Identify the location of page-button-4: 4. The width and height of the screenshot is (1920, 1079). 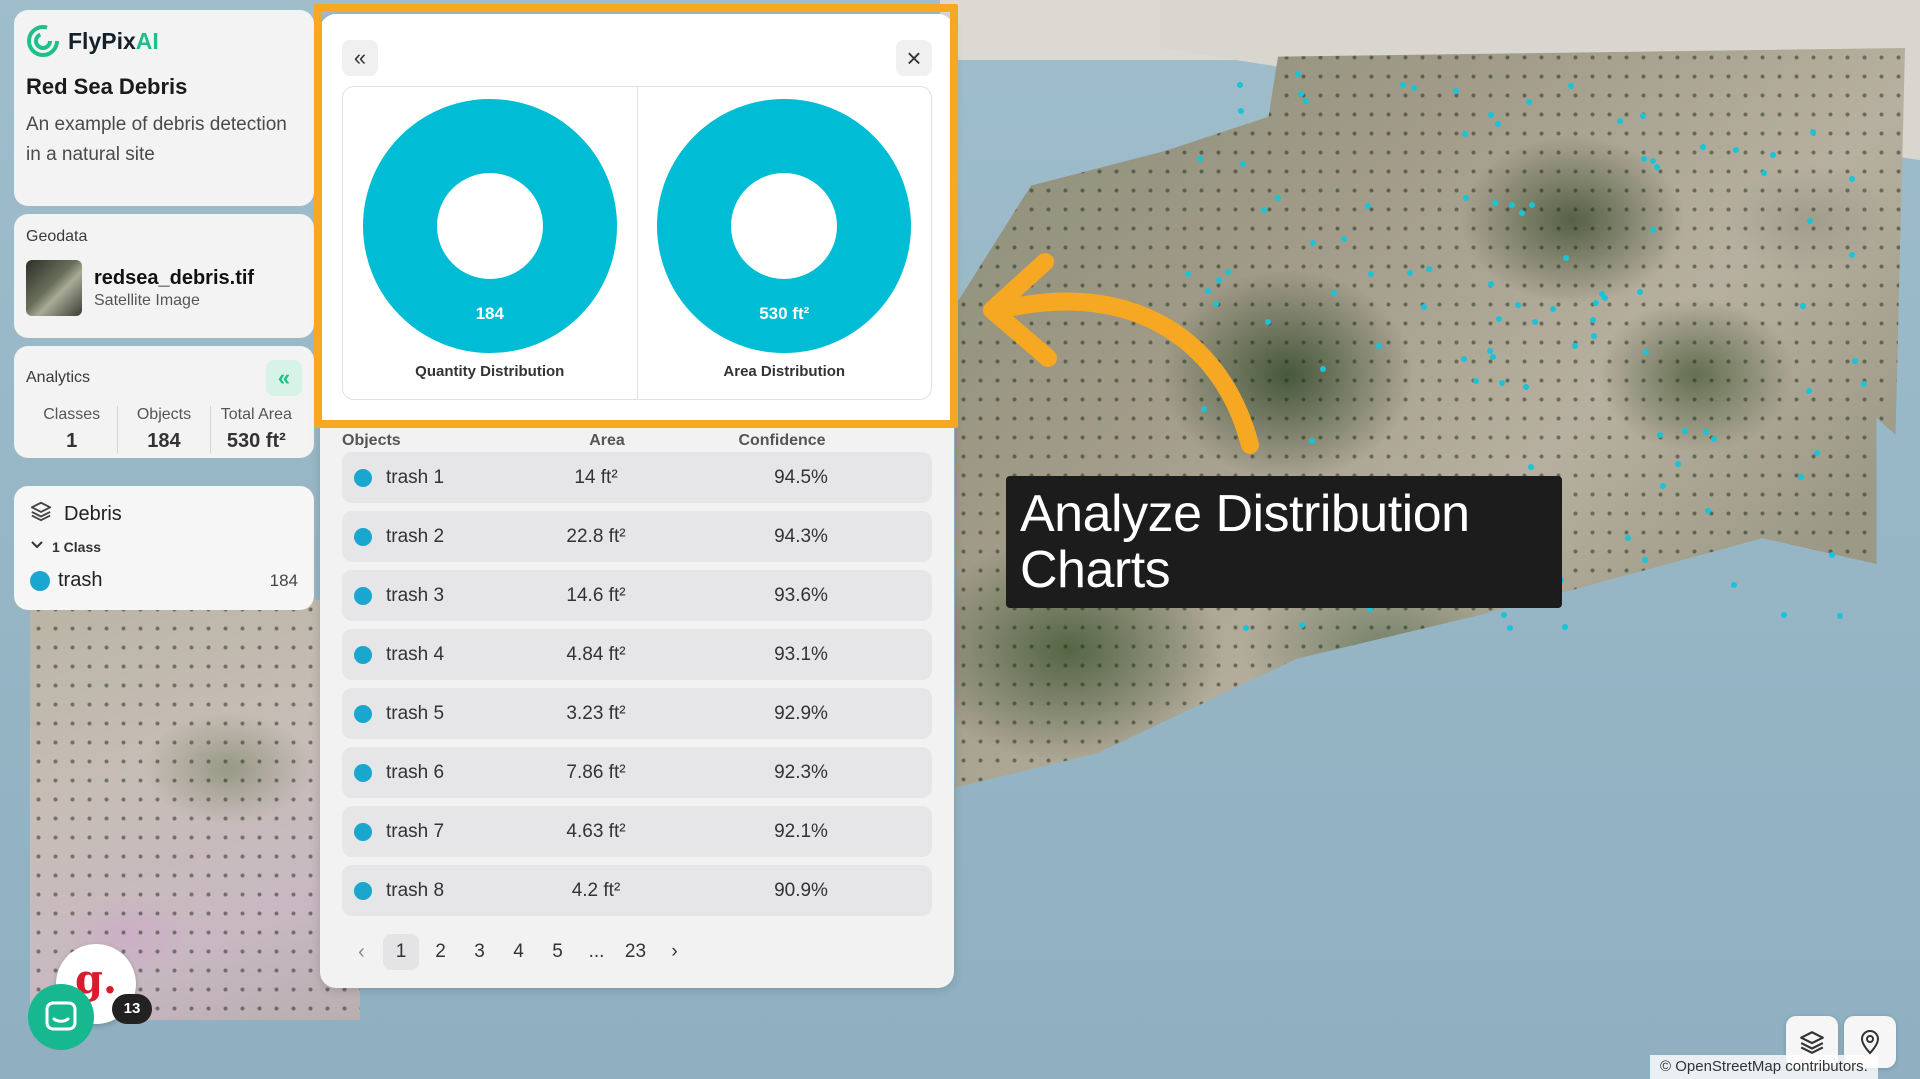
(518, 952).